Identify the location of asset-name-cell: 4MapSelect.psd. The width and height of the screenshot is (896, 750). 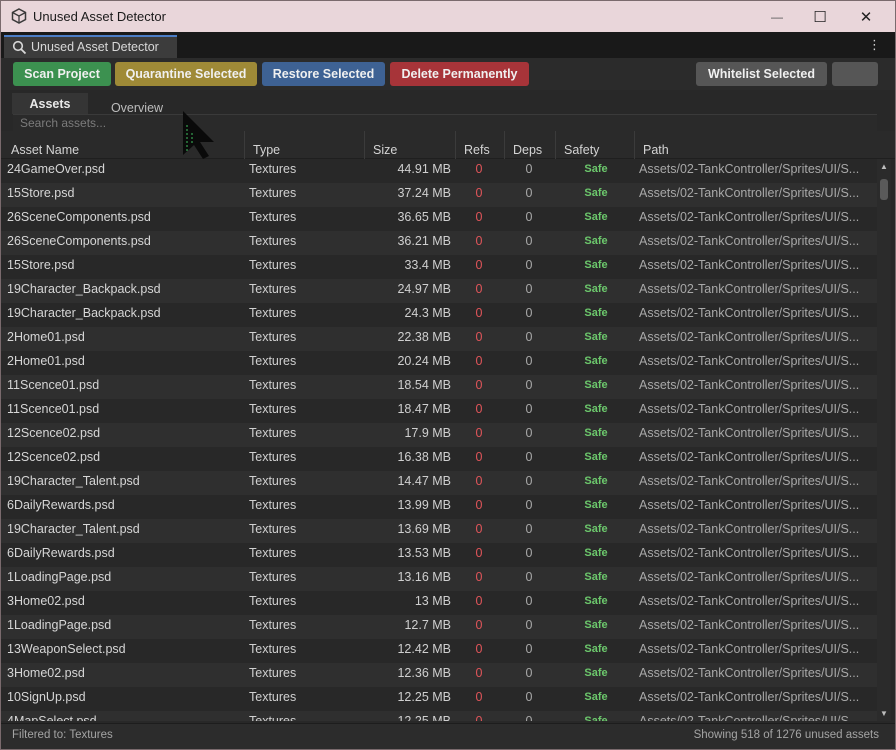
(52, 717).